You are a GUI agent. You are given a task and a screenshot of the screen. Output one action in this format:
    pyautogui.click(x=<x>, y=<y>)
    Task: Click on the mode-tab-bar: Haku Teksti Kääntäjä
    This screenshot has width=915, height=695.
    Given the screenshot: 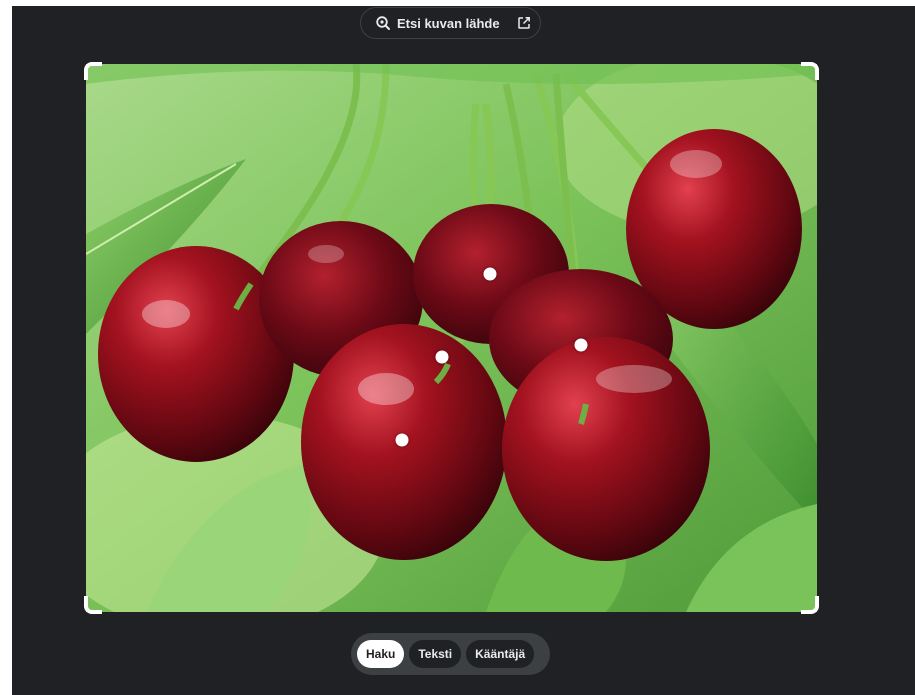 What is the action you would take?
    pyautogui.click(x=450, y=654)
    